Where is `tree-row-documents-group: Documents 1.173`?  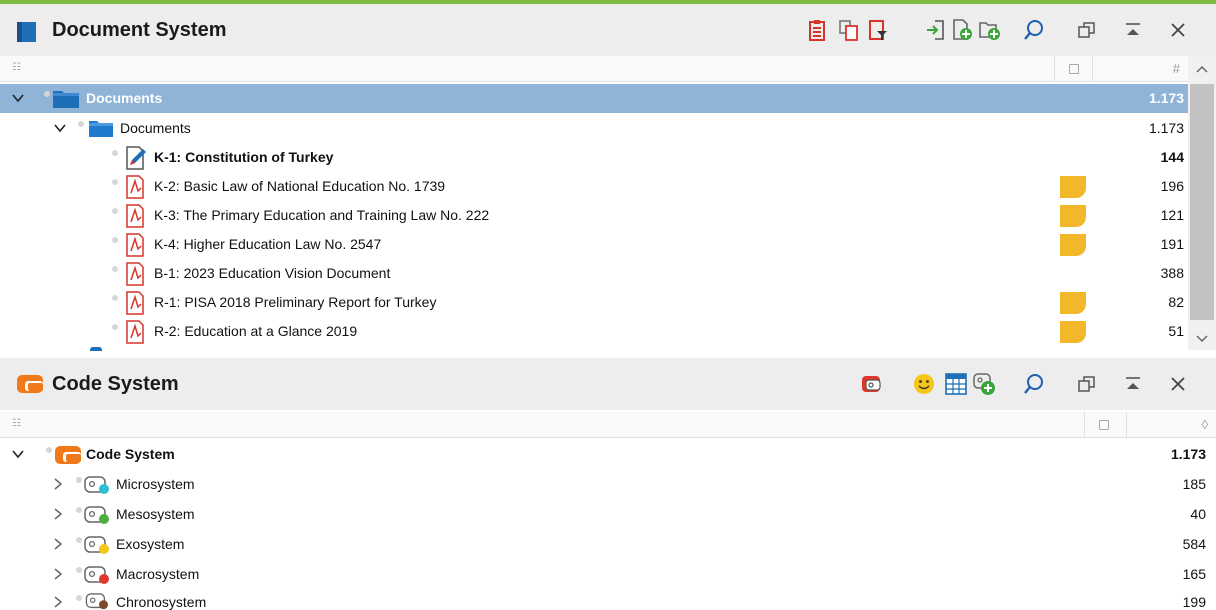 tree-row-documents-group: Documents 1.173 is located at coordinates (594, 128).